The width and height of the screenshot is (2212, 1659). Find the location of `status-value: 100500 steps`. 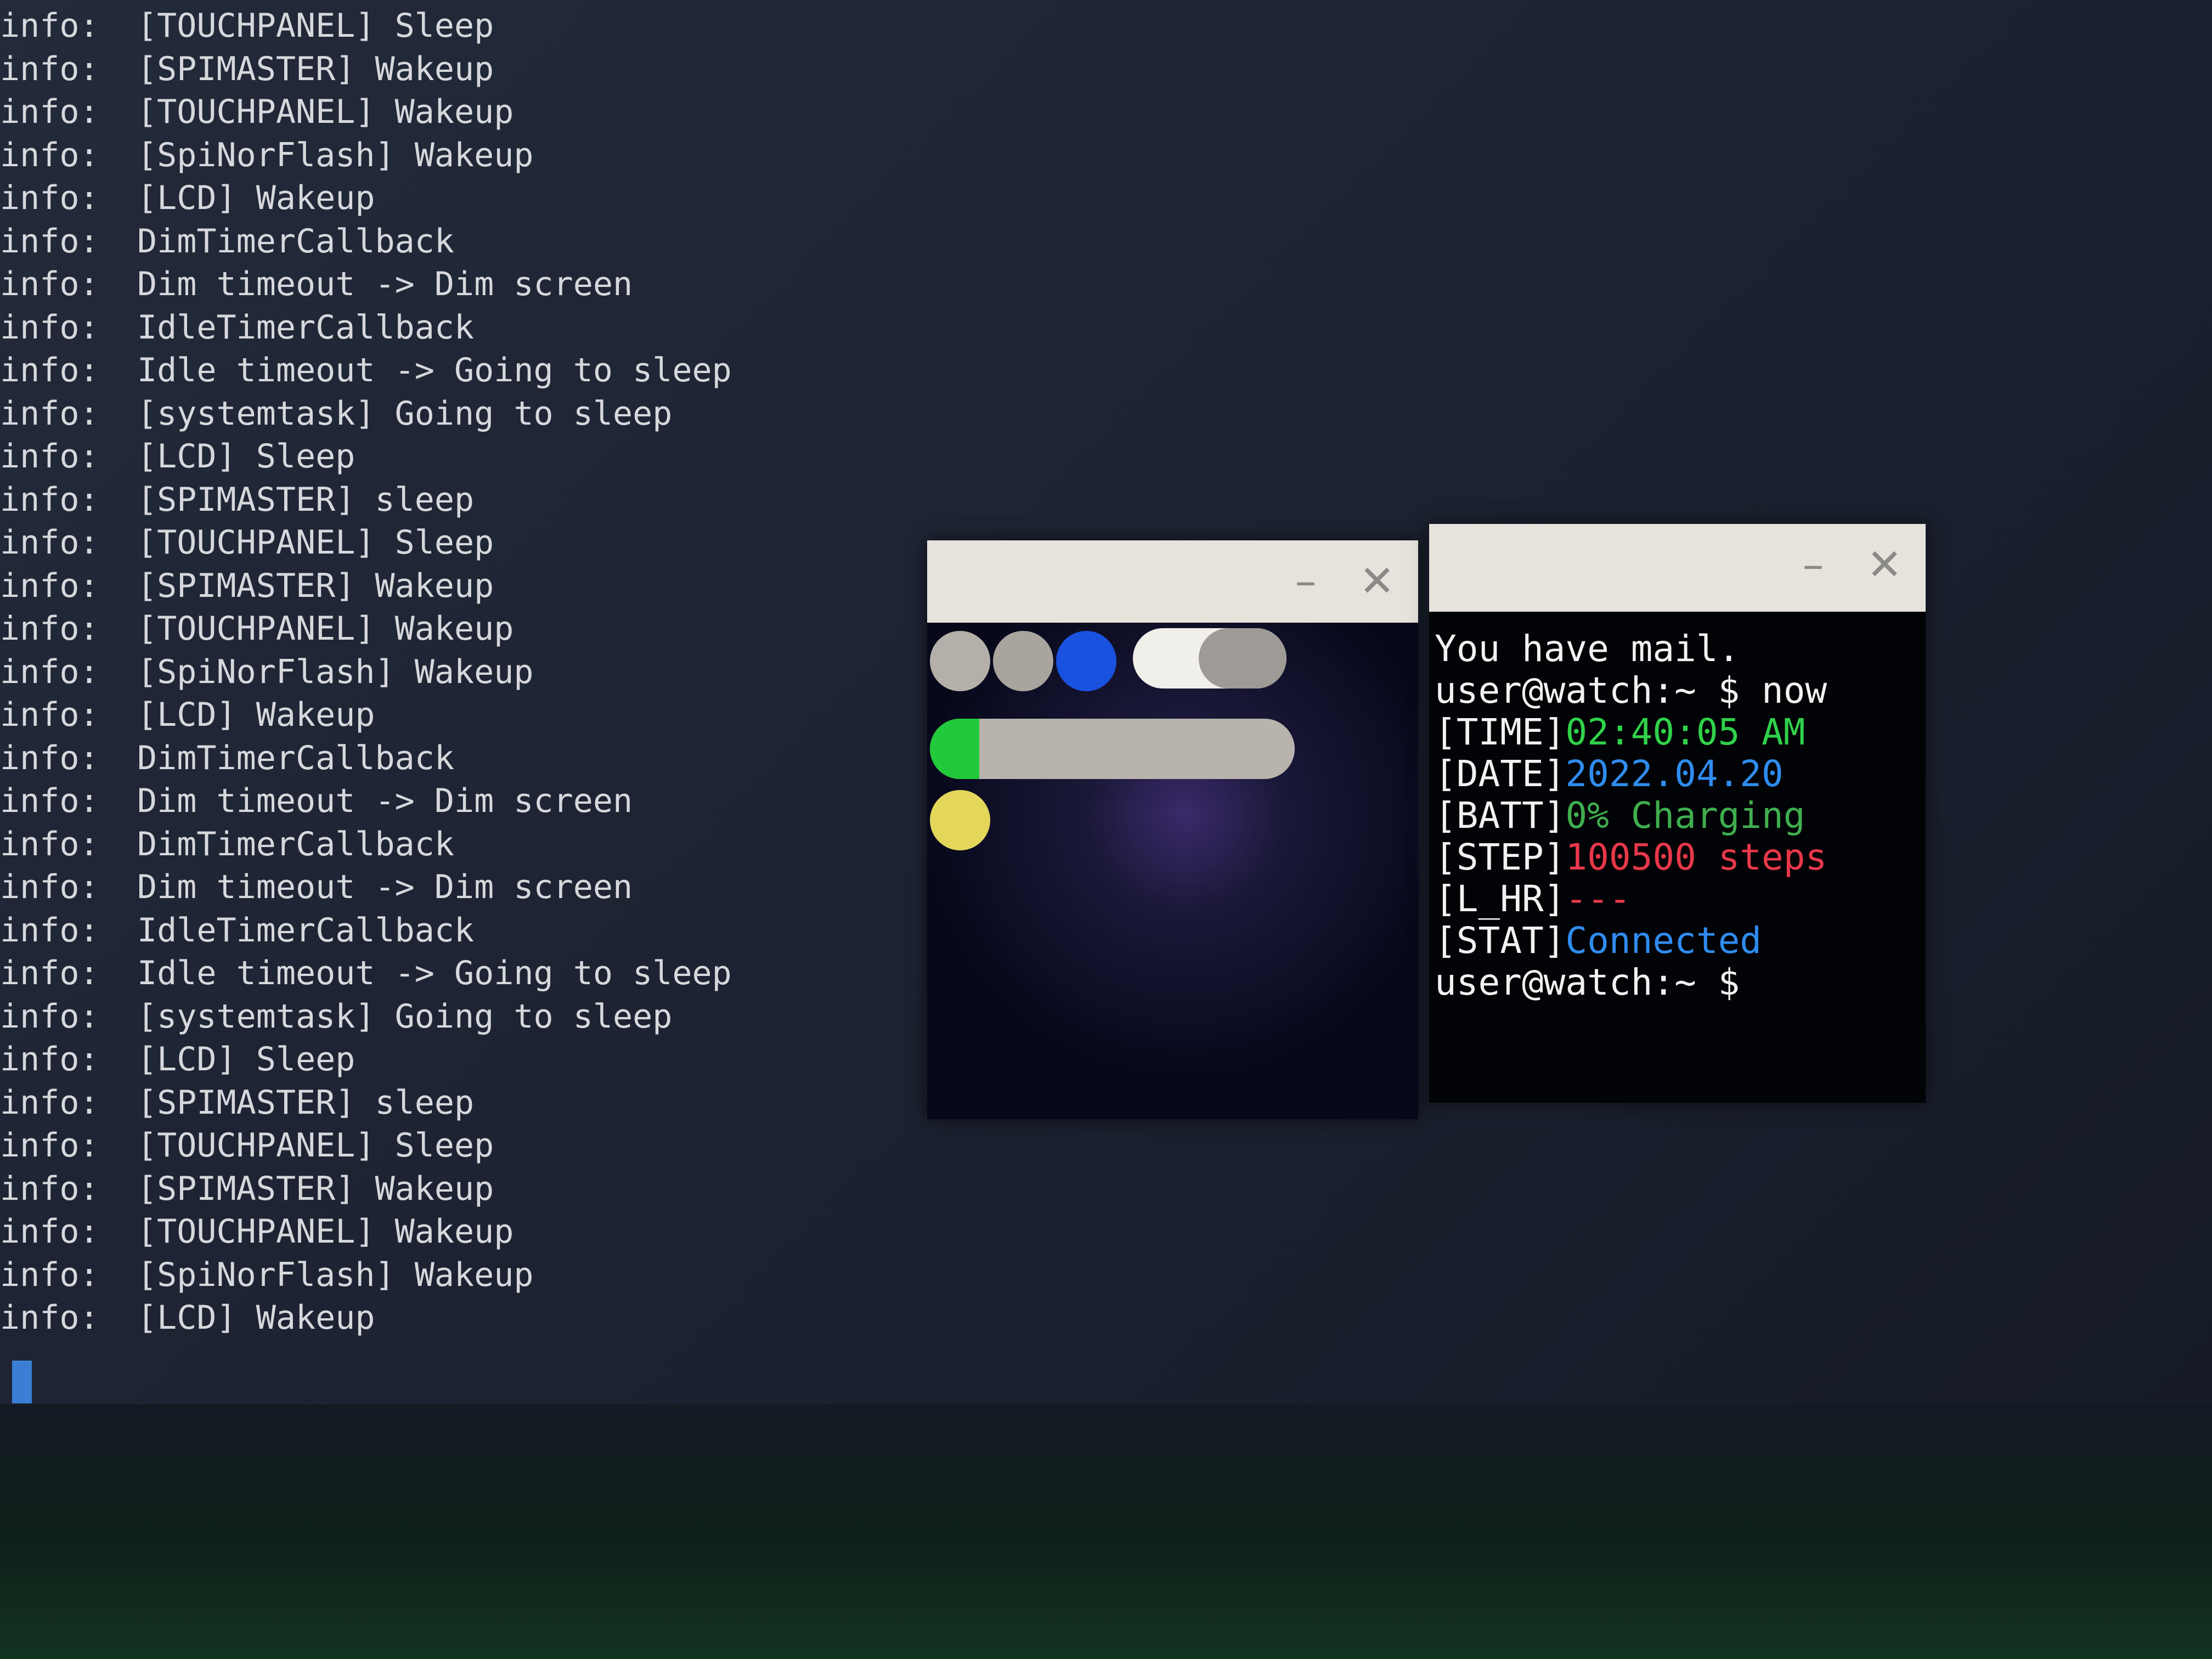

status-value: 100500 steps is located at coordinates (1696, 857).